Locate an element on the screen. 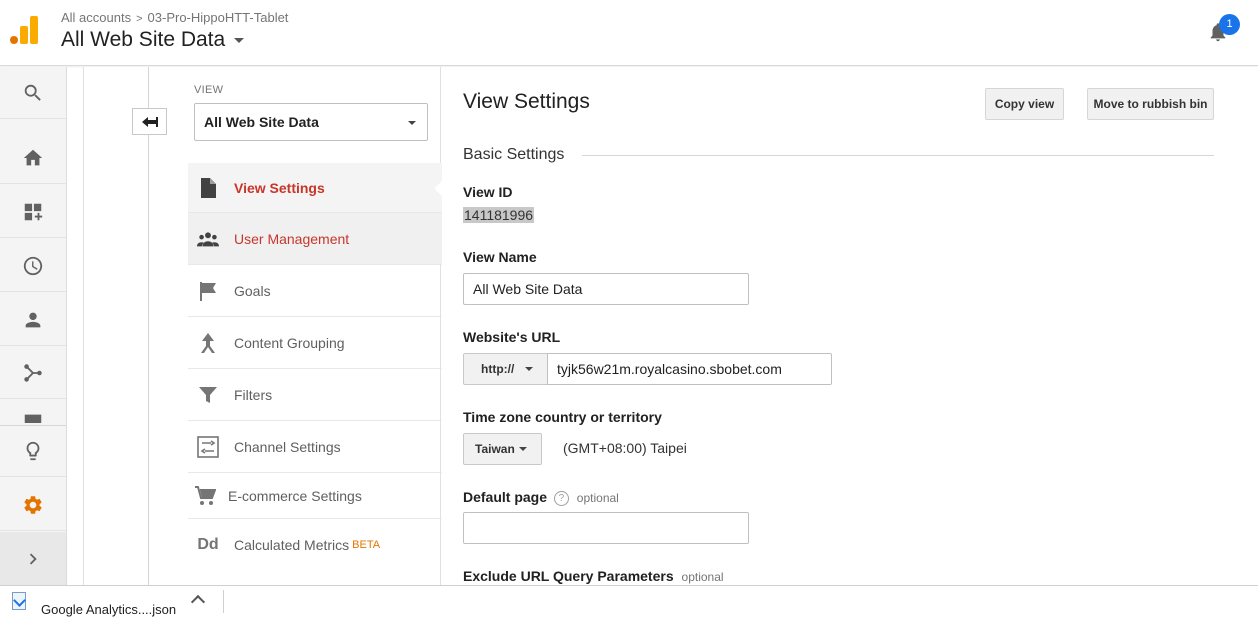  menu-item-label: Content Grouping is located at coordinates (289, 342).